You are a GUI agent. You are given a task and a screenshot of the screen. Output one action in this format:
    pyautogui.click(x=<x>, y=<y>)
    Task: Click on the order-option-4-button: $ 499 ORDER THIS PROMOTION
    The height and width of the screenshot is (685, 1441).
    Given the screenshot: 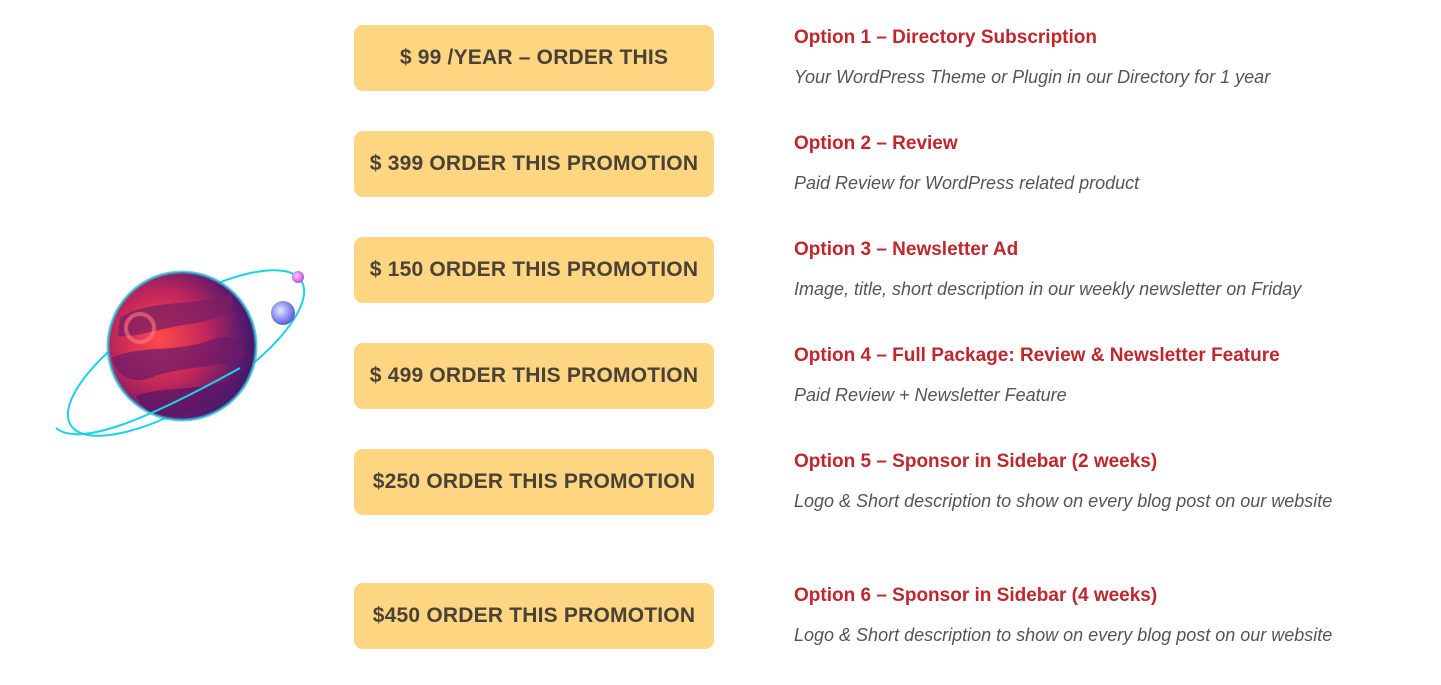 What is the action you would take?
    pyautogui.click(x=534, y=376)
    